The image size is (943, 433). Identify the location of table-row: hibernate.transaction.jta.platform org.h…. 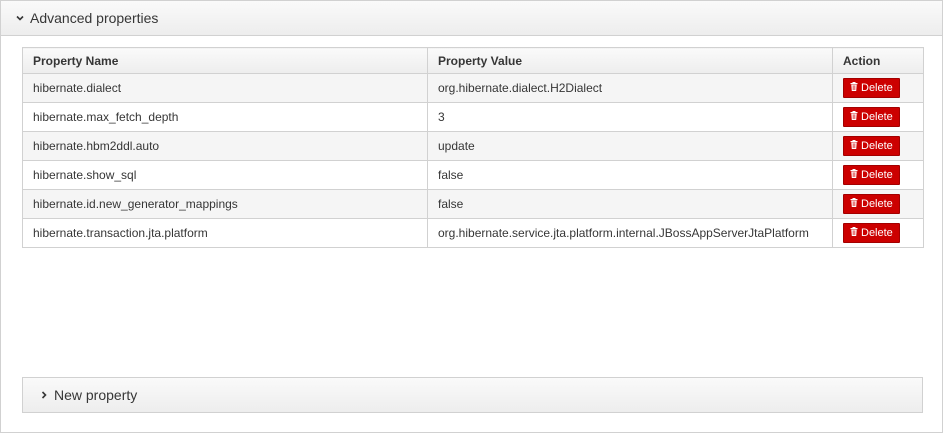
(473, 233).